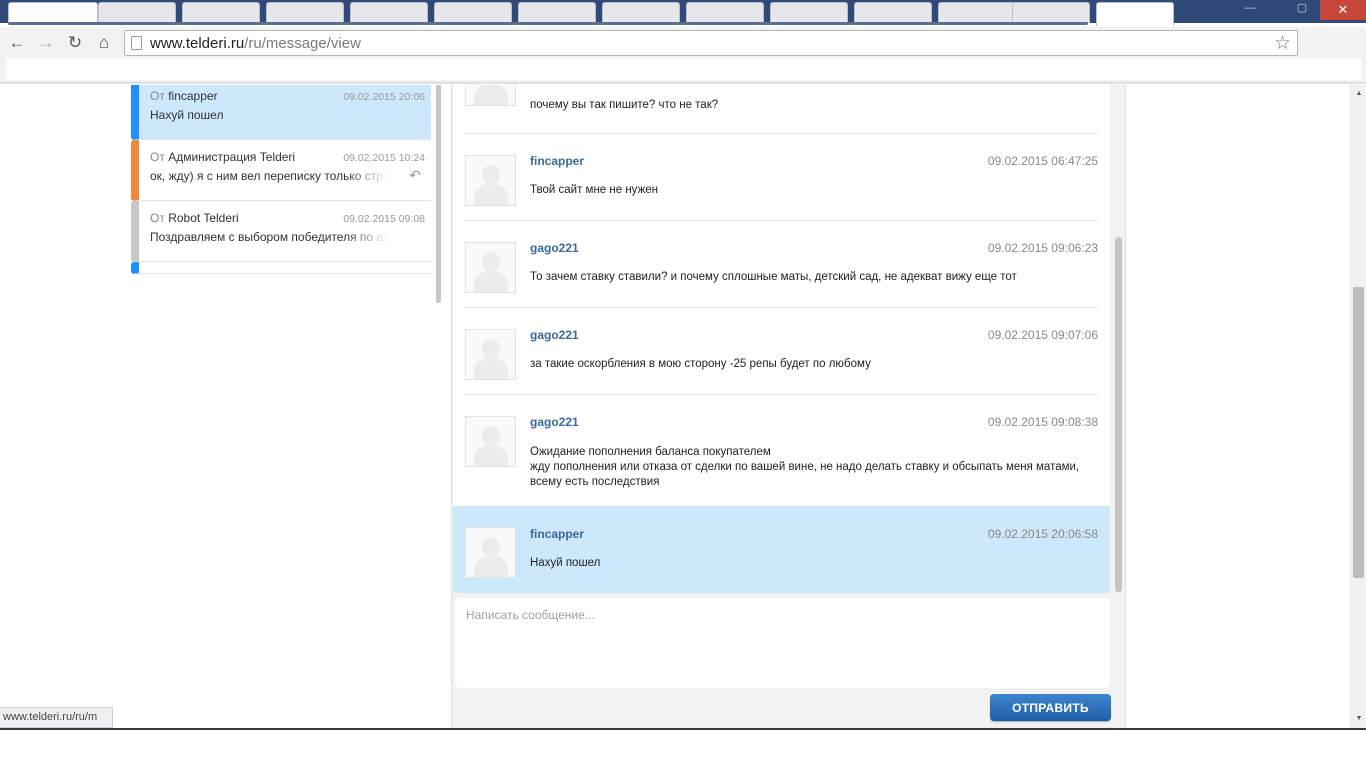 The width and height of the screenshot is (1366, 768). What do you see at coordinates (1302, 9) in the screenshot?
I see `window-restore-button: ▢` at bounding box center [1302, 9].